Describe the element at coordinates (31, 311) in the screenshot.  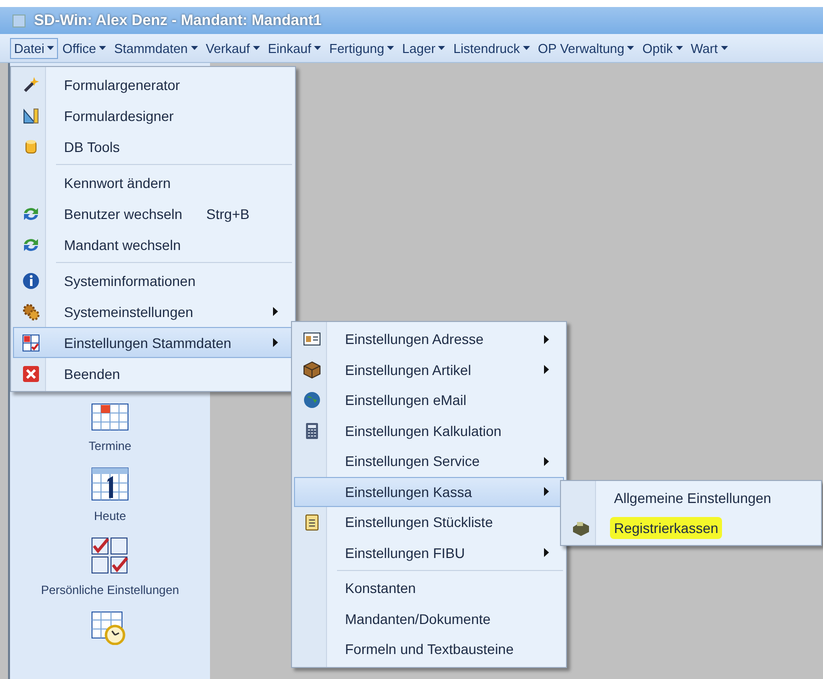
I see `gears-icon` at that location.